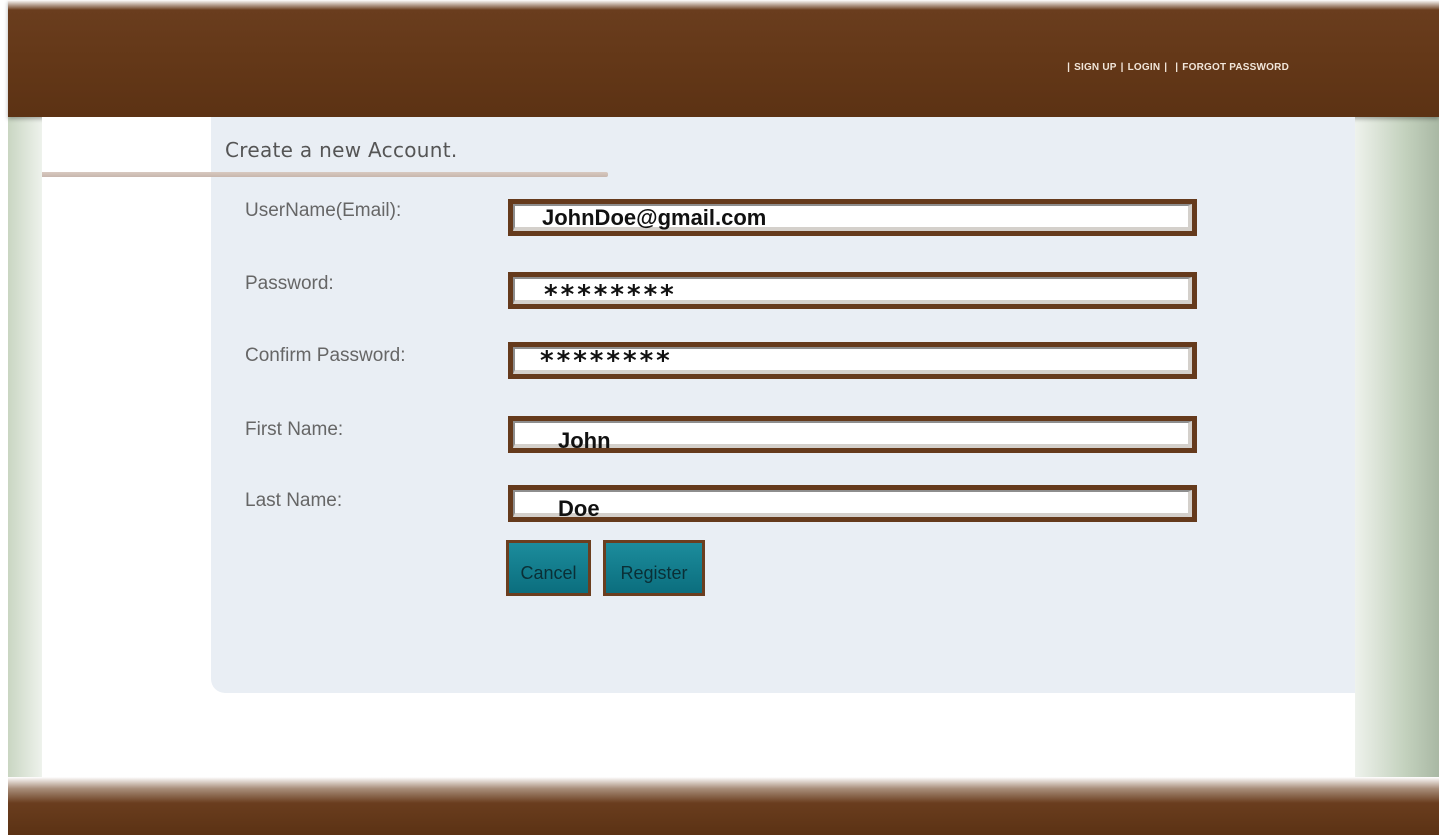  What do you see at coordinates (654, 568) in the screenshot?
I see `register-button: Register` at bounding box center [654, 568].